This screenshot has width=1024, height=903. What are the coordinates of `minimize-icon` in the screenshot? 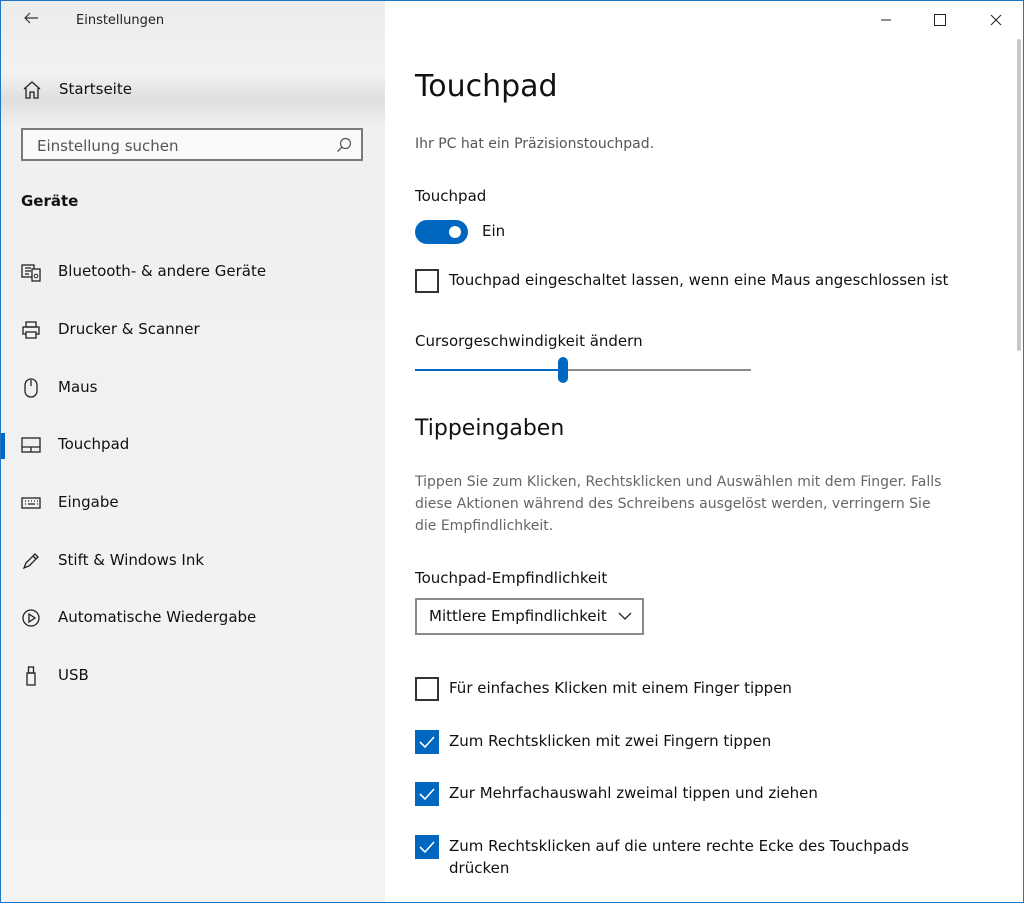 It's located at (886, 20).